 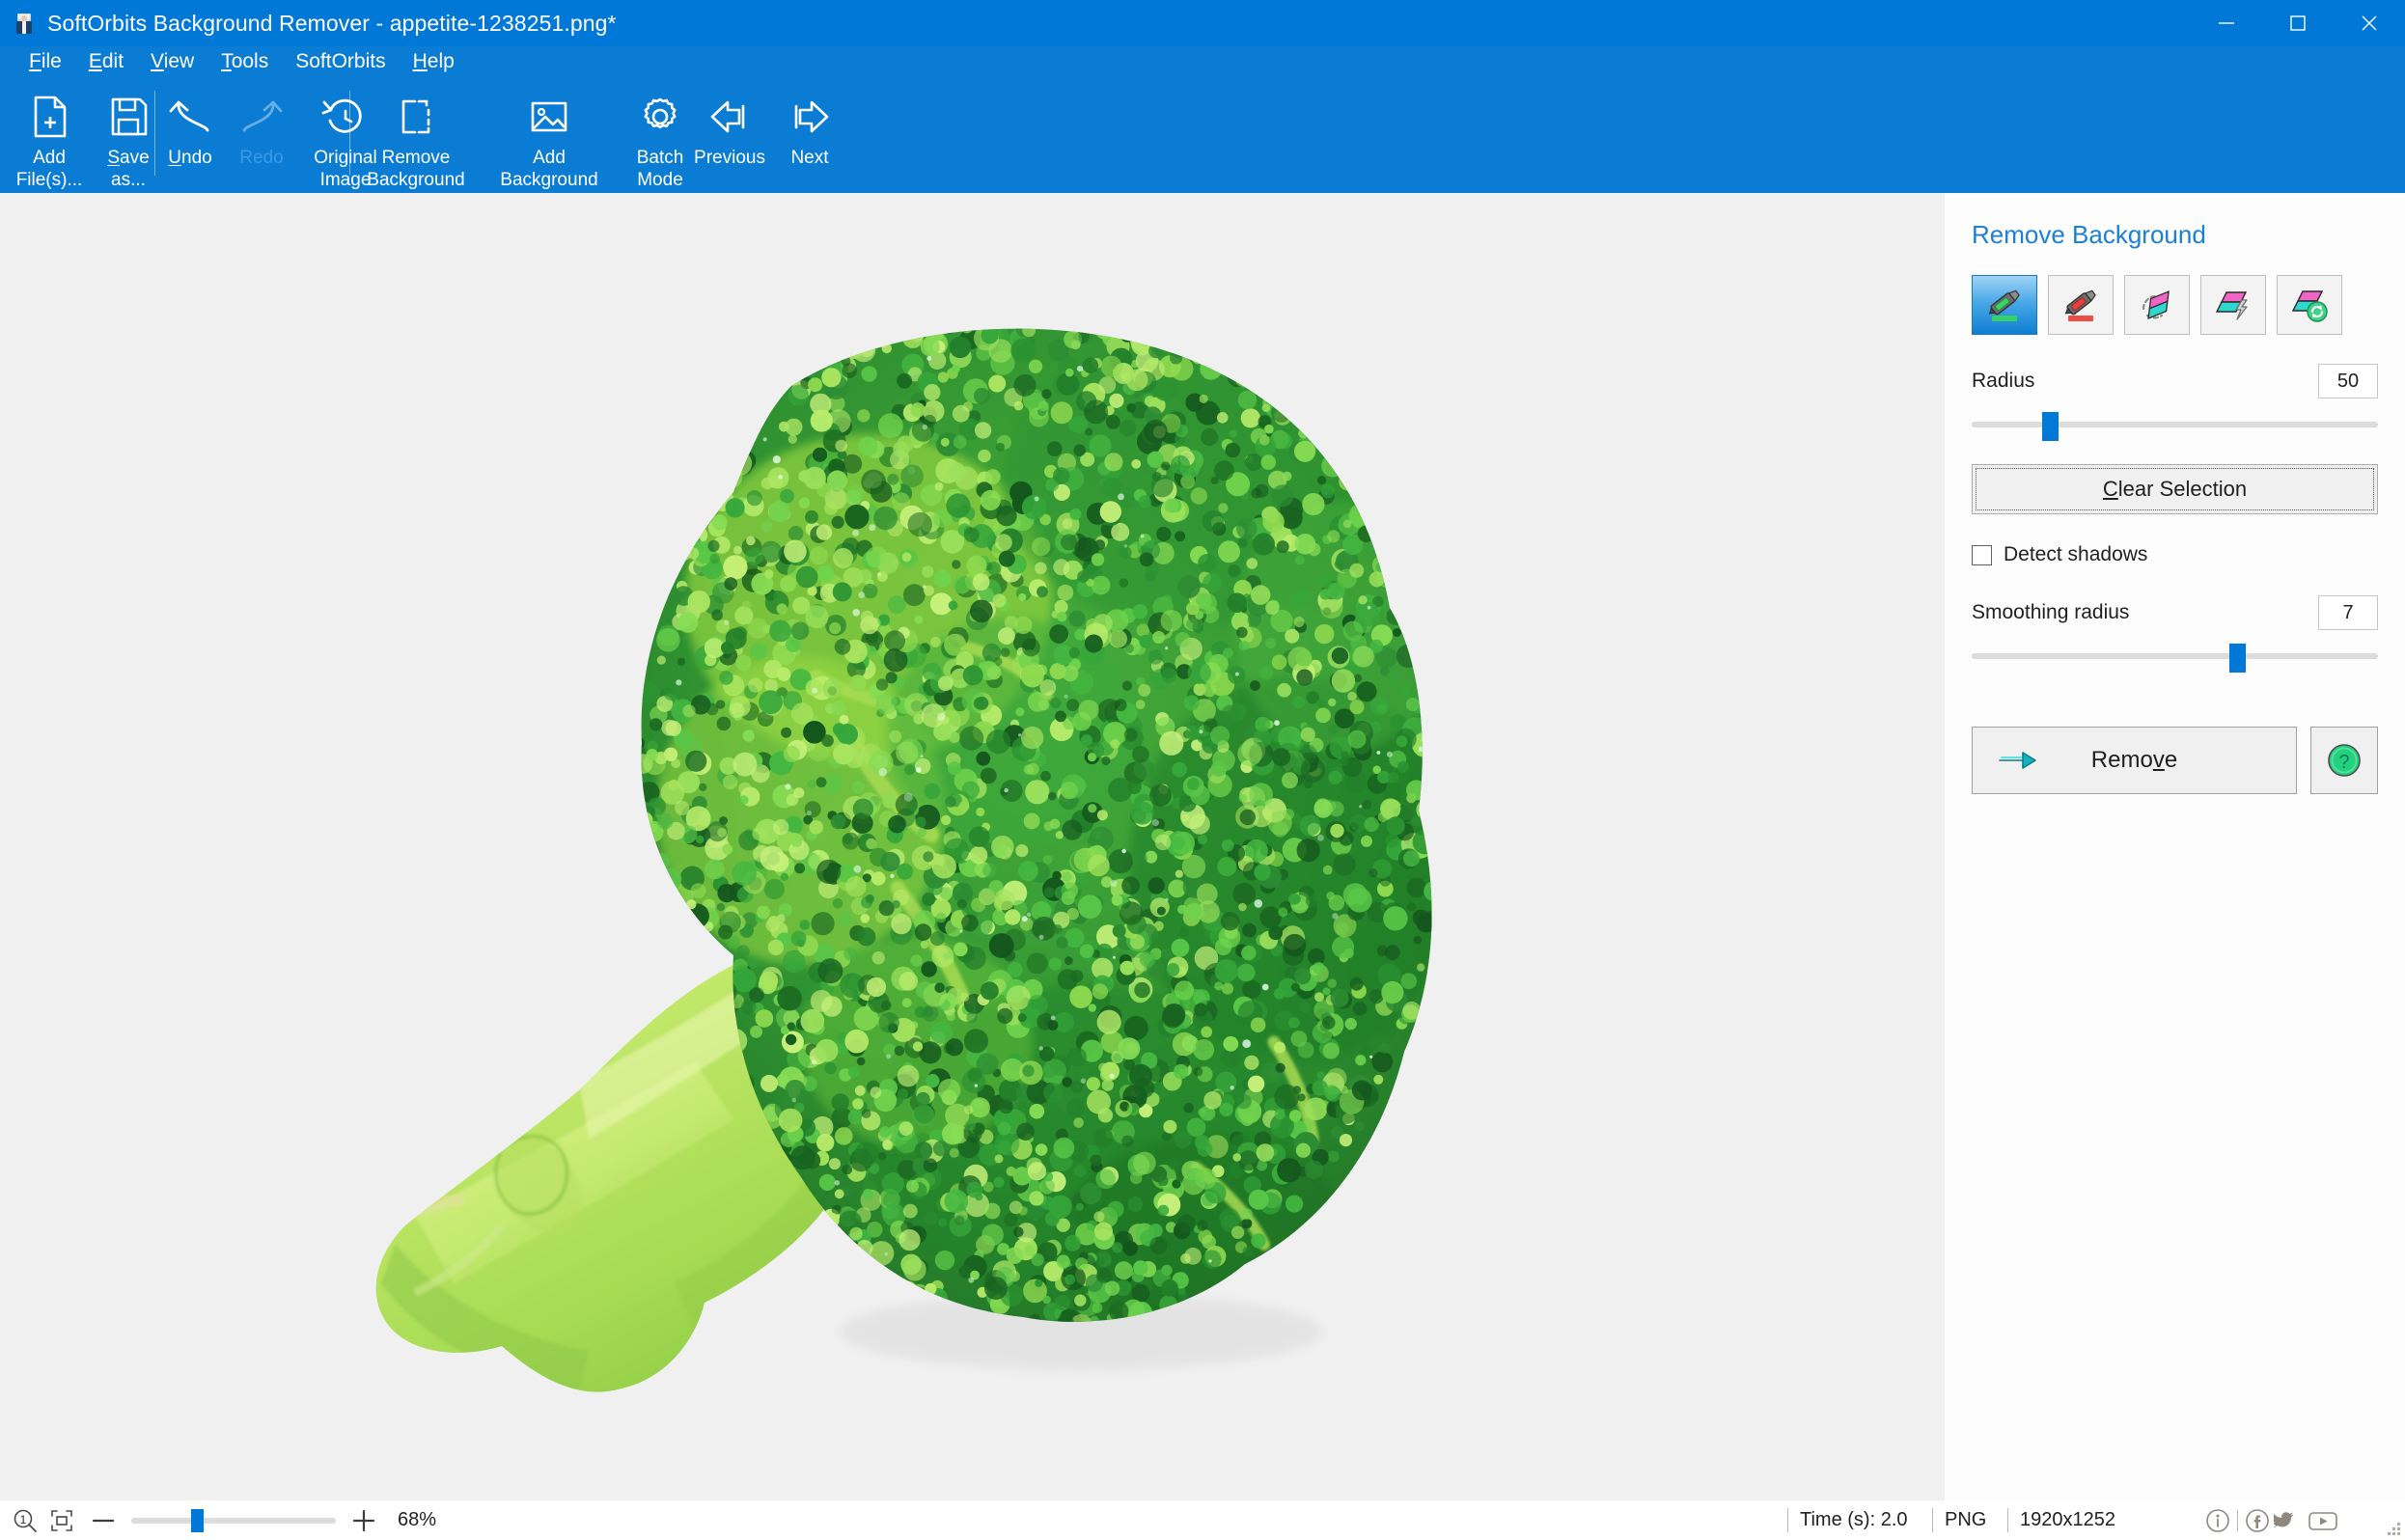 I want to click on menu-item-file: File, so click(x=45, y=61).